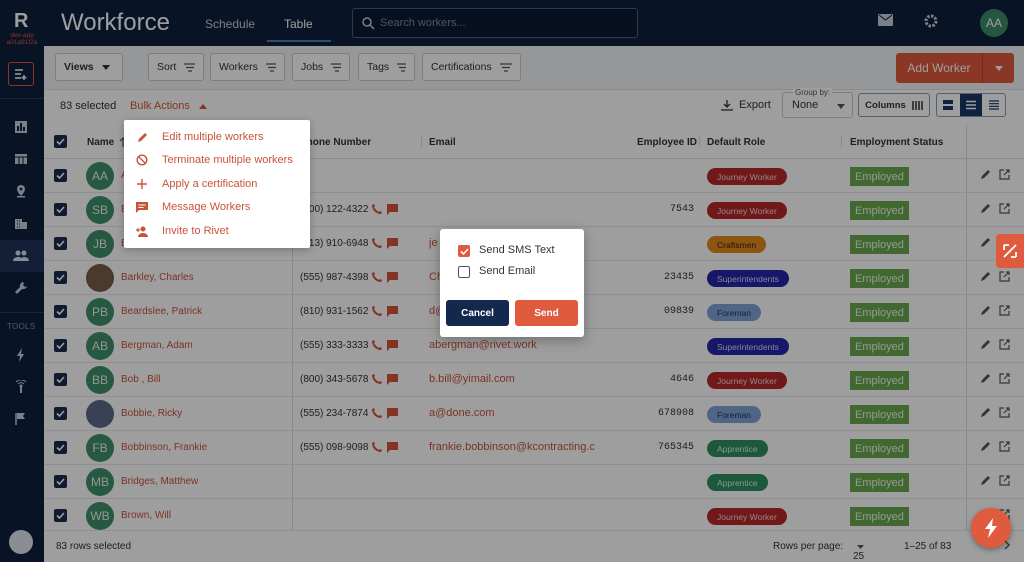 The height and width of the screenshot is (562, 1024). I want to click on send-button: Send, so click(546, 313).